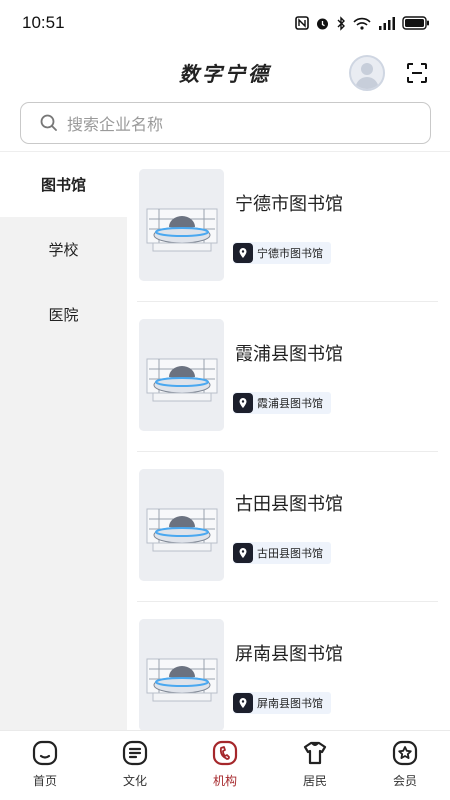 The height and width of the screenshot is (800, 450). What do you see at coordinates (314, 781) in the screenshot?
I see `tab-label: 居民` at bounding box center [314, 781].